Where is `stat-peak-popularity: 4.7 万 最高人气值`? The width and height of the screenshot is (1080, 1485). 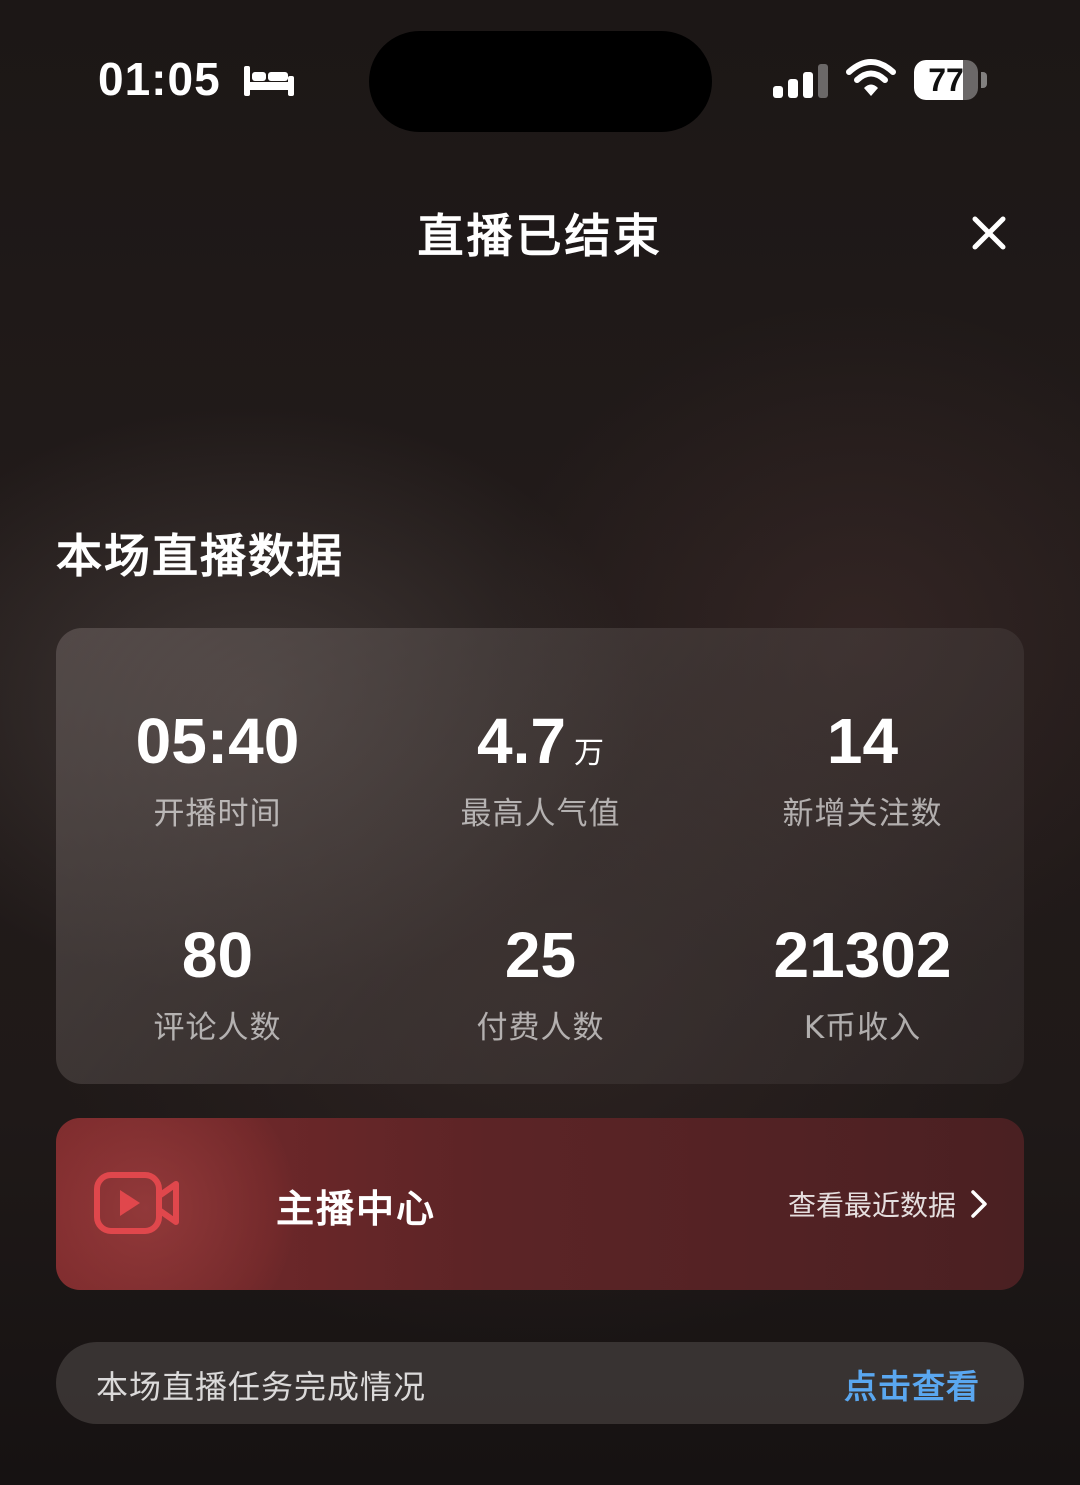 stat-peak-popularity: 4.7 万 最高人气值 is located at coordinates (540, 768).